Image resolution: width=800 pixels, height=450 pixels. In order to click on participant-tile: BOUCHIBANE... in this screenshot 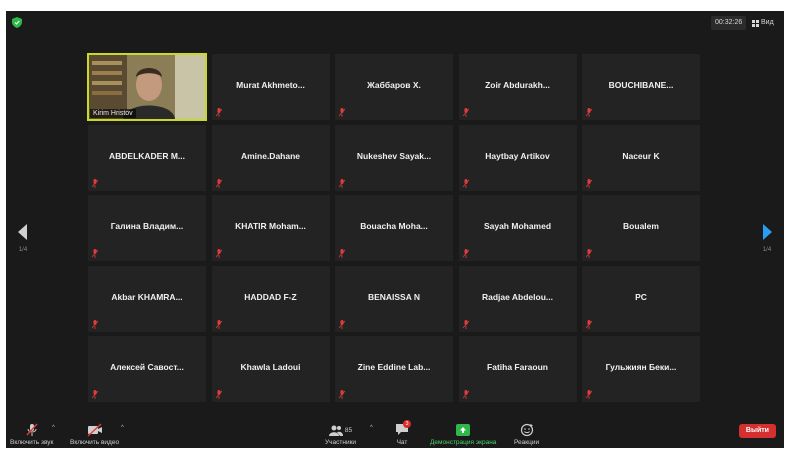, I will do `click(641, 87)`.